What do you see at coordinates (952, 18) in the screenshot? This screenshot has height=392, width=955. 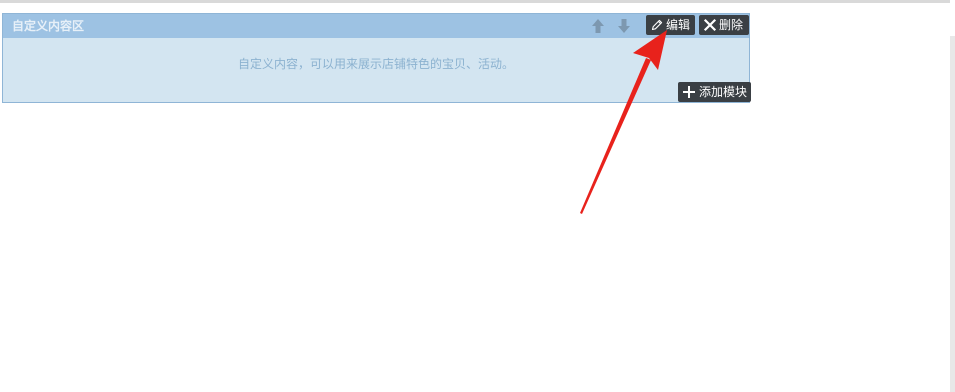 I see `scrollbar-thumb` at bounding box center [952, 18].